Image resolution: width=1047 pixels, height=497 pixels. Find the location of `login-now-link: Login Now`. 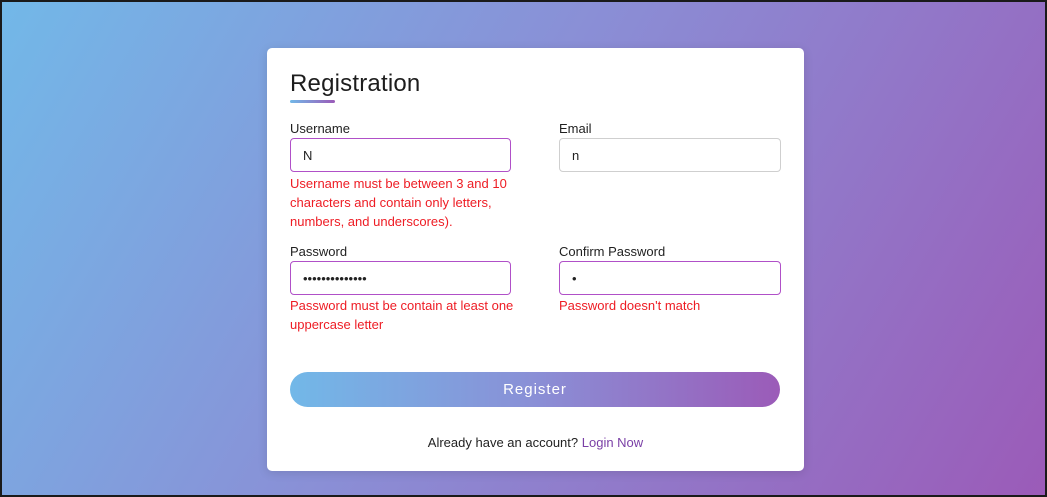

login-now-link: Login Now is located at coordinates (612, 442).